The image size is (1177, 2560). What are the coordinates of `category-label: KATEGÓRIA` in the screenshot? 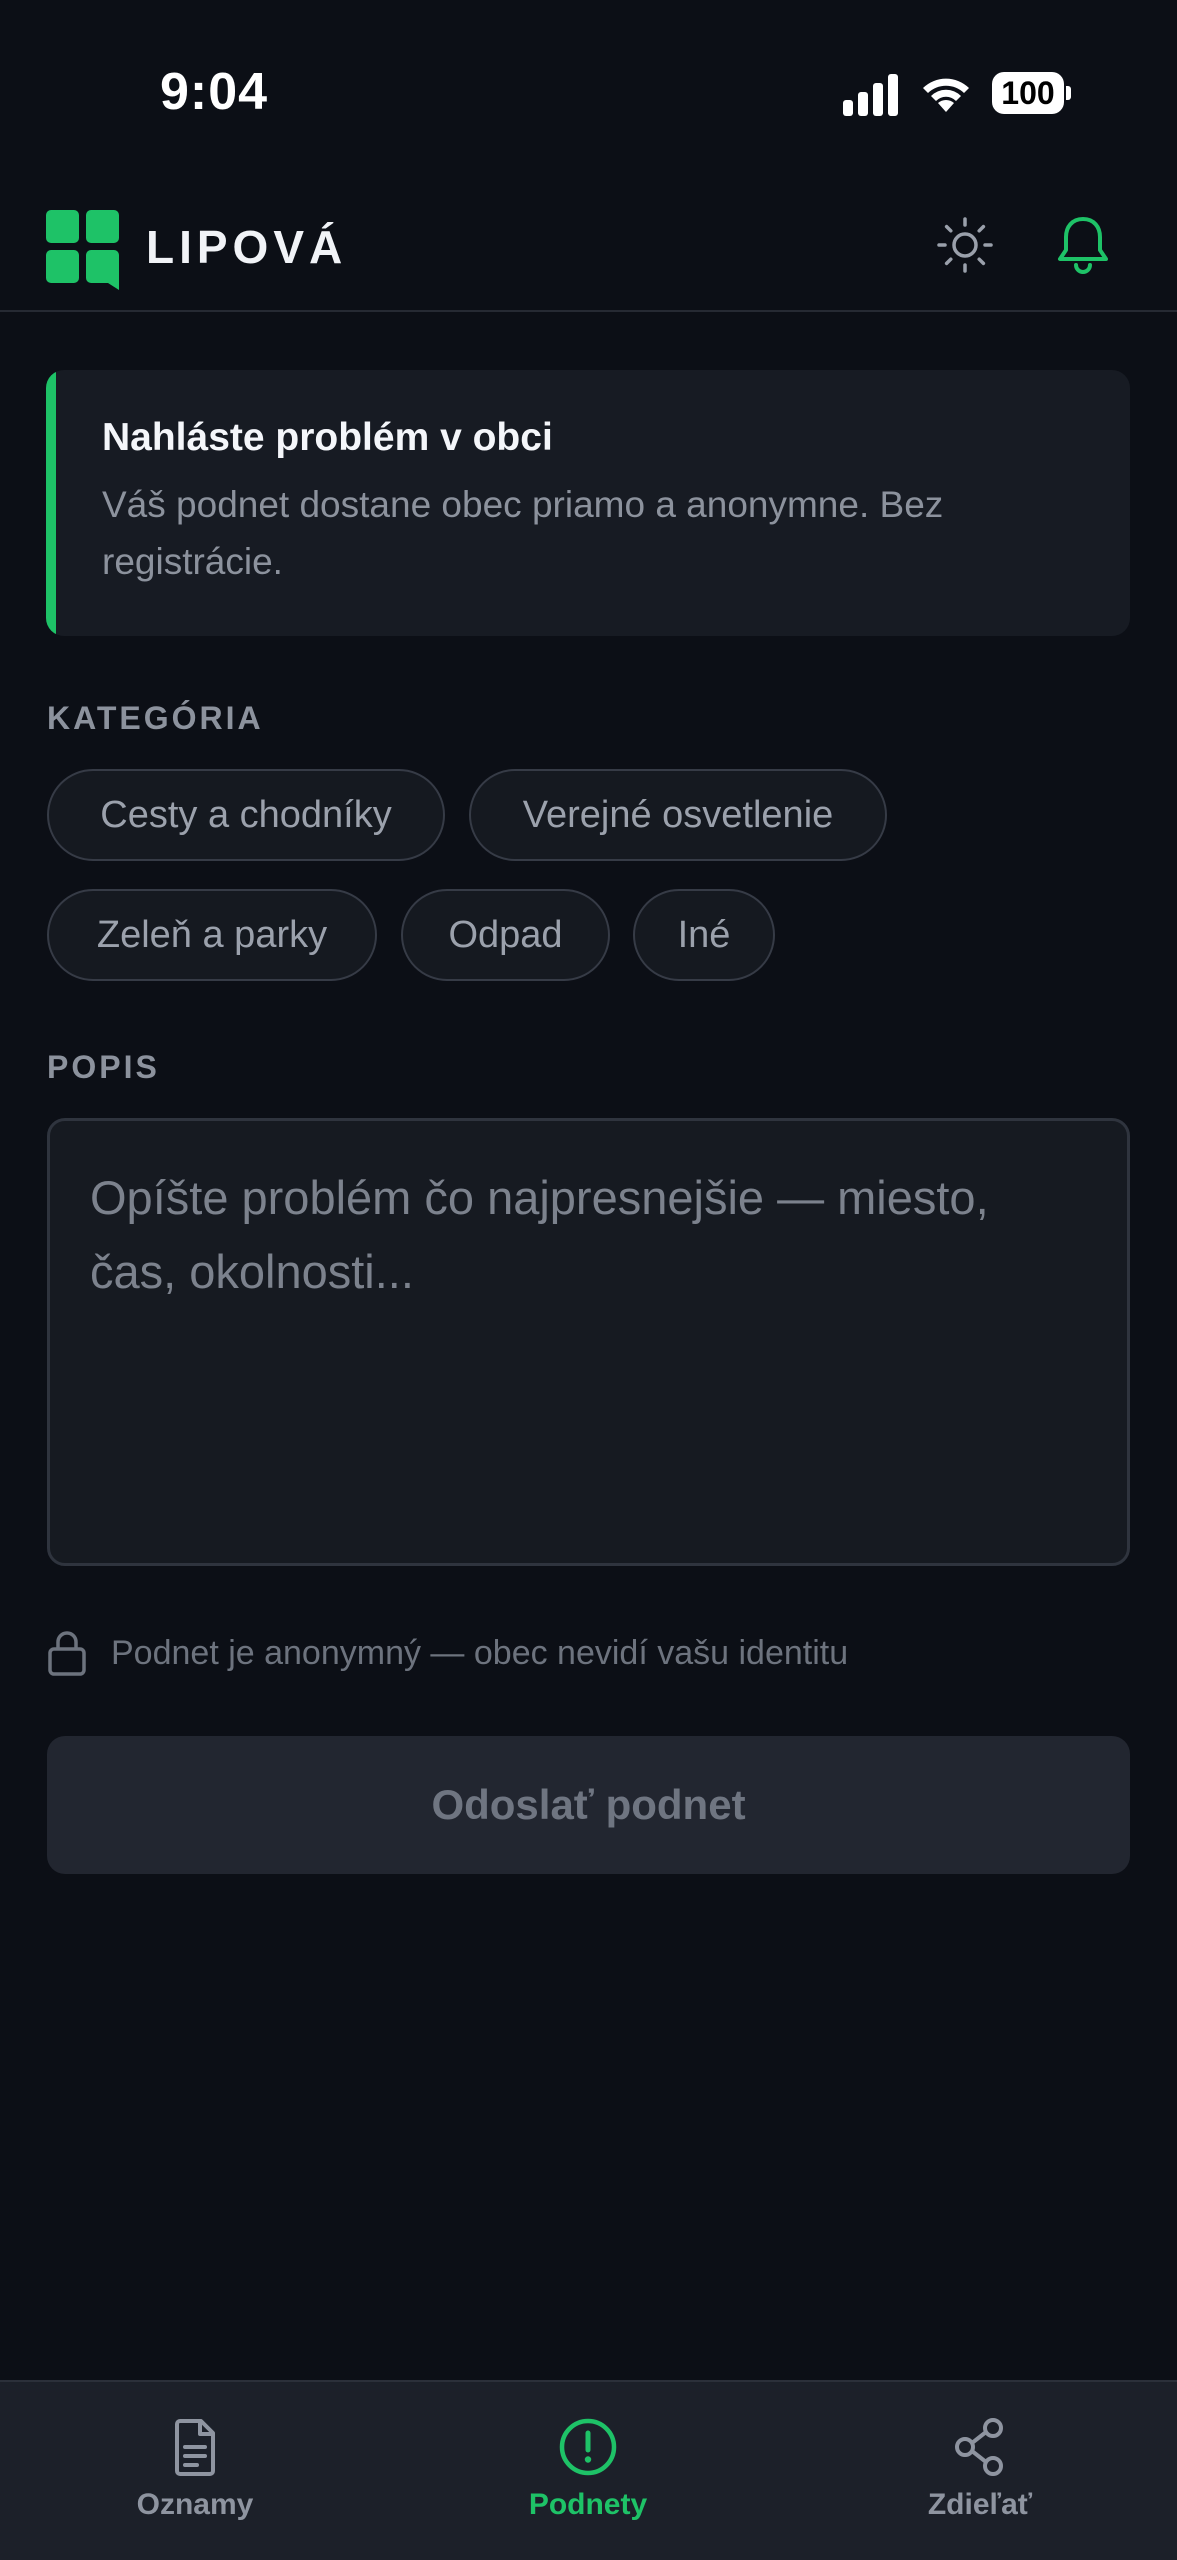 It's located at (155, 718).